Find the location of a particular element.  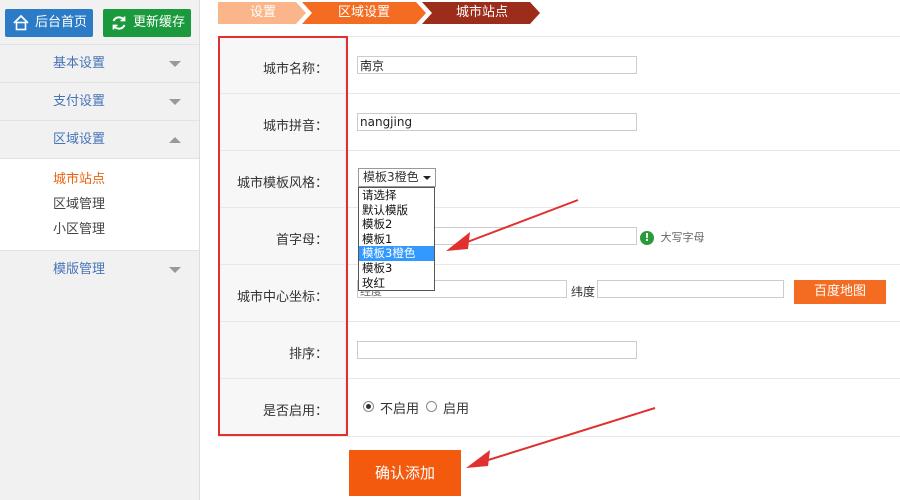

annotation-arrow-dropdown is located at coordinates (512, 225).